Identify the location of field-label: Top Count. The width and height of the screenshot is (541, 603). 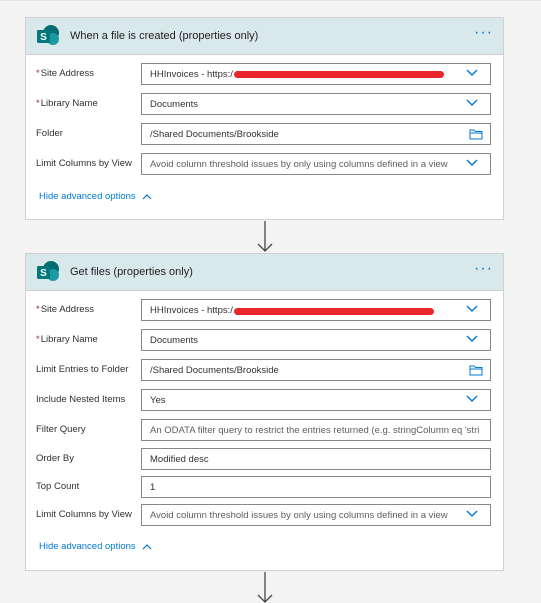
(58, 486).